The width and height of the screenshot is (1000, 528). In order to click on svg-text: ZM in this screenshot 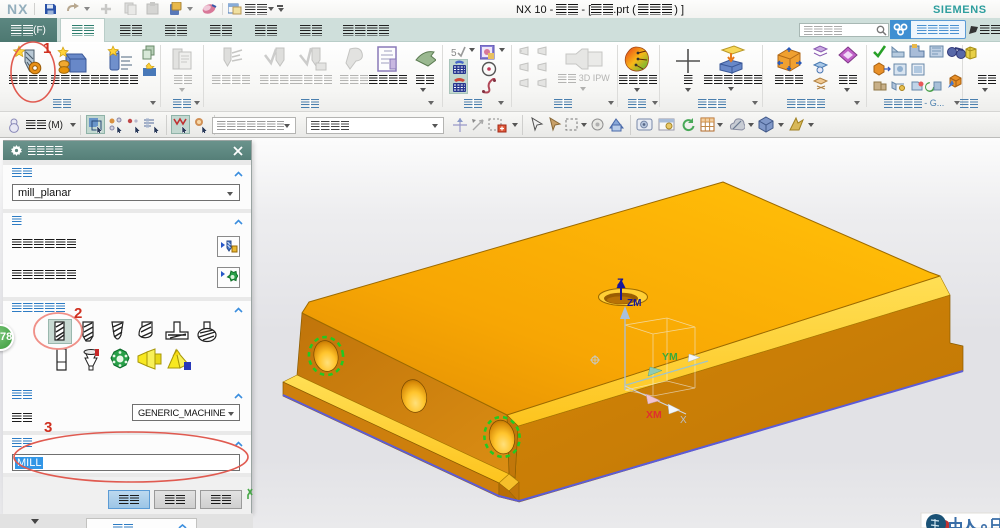, I will do `click(634, 303)`.